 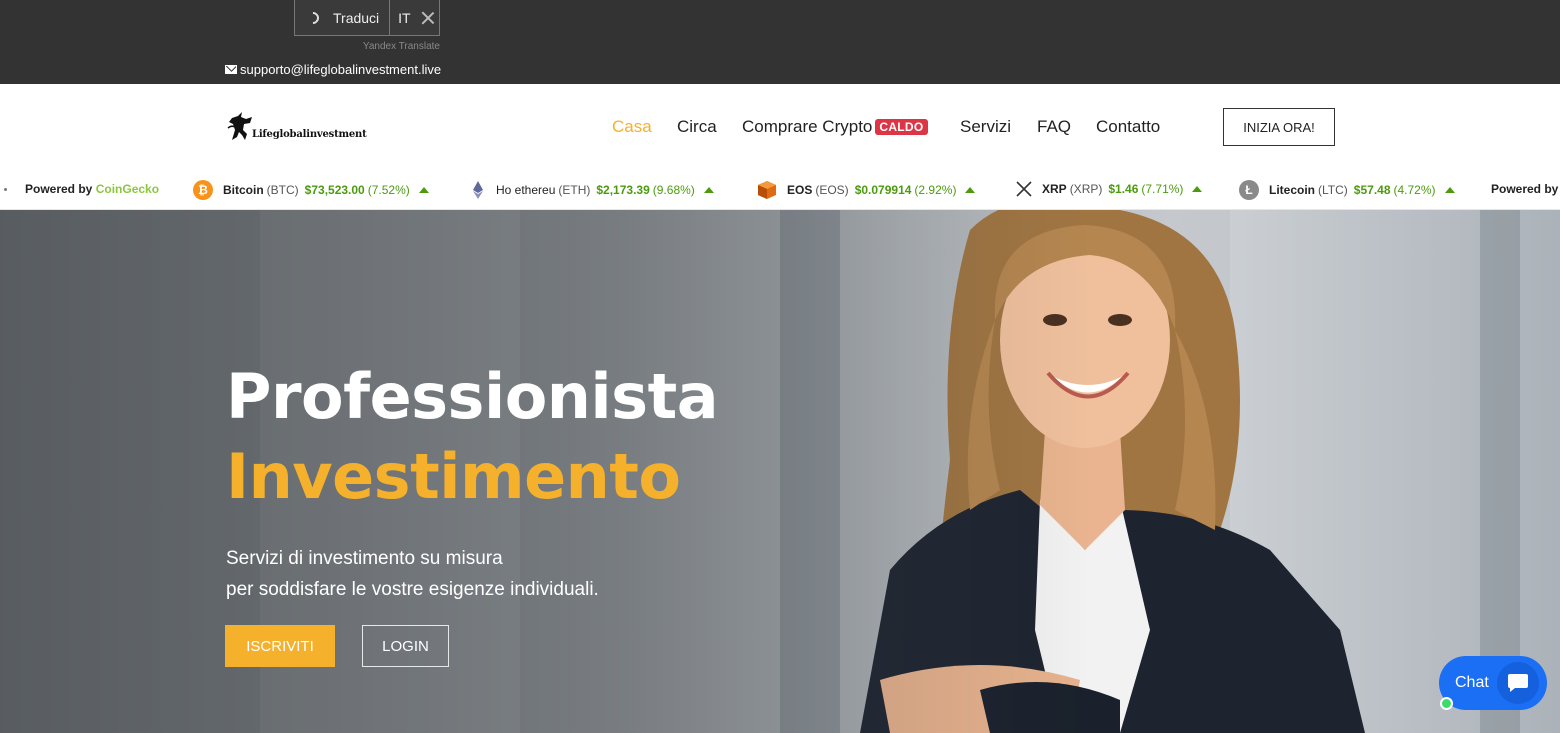 What do you see at coordinates (313, 17) in the screenshot?
I see `loading-spinner-icon` at bounding box center [313, 17].